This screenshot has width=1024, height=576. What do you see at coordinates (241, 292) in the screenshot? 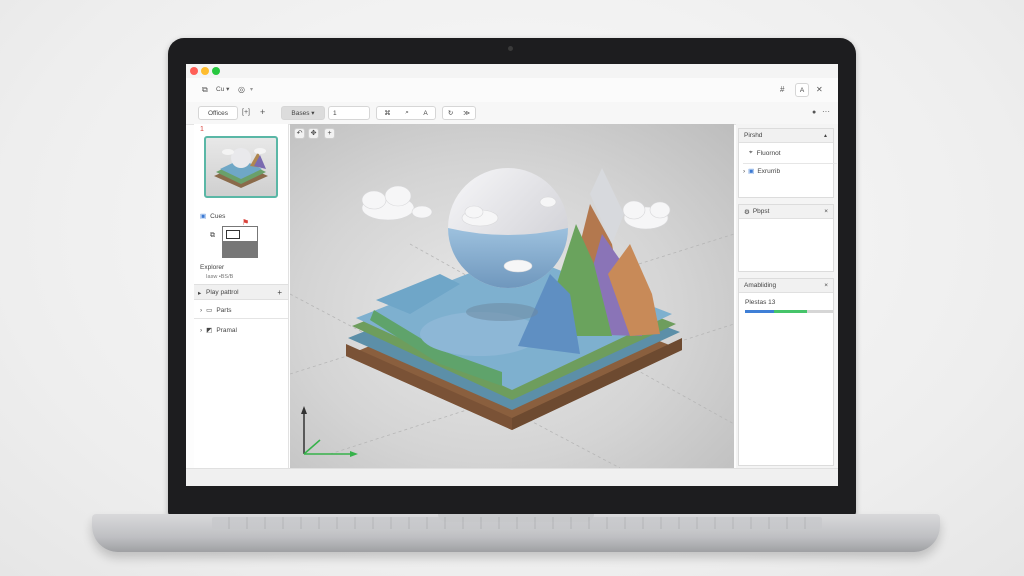
I see `hierarchy-header: ▸ Play pattrol +` at bounding box center [241, 292].